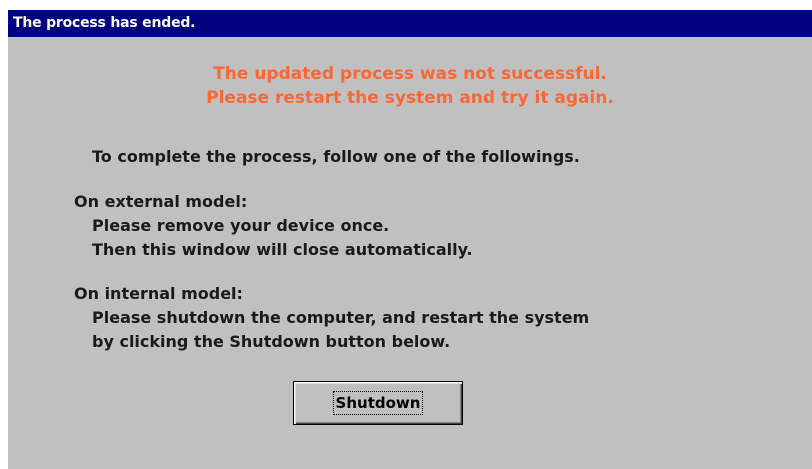  Describe the element at coordinates (241, 225) in the screenshot. I see `external-model-line-1: Please remove your device once.` at that location.